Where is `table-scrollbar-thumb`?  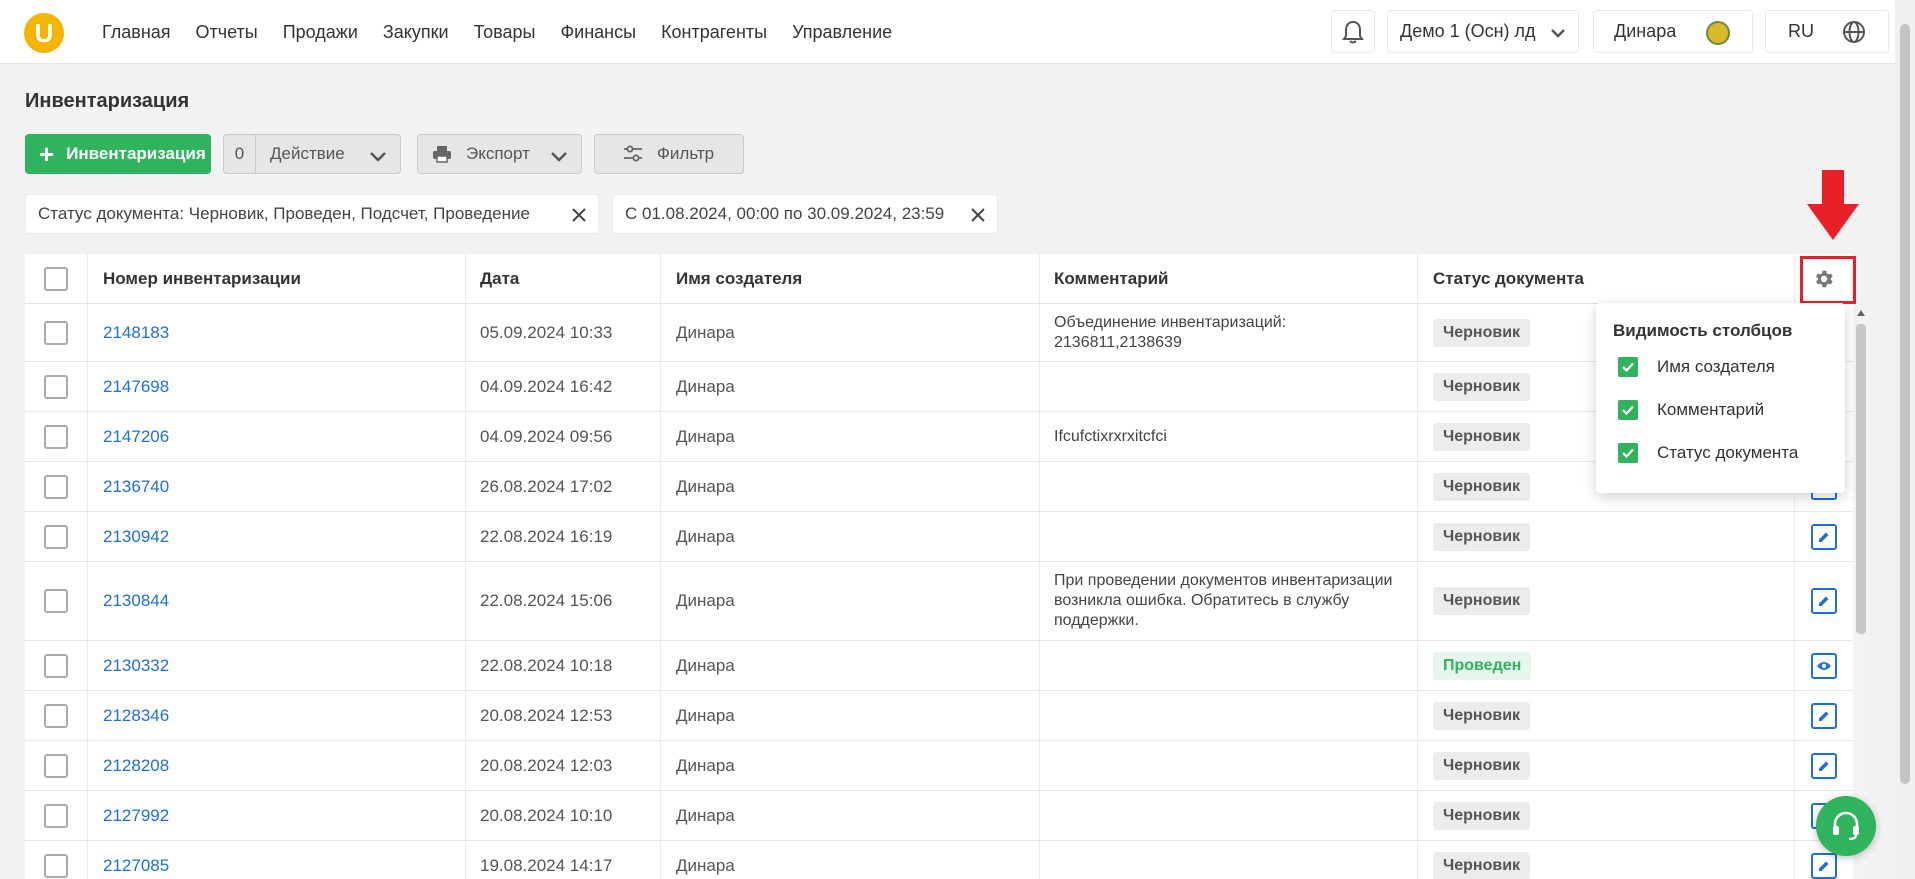
table-scrollbar-thumb is located at coordinates (1861, 479).